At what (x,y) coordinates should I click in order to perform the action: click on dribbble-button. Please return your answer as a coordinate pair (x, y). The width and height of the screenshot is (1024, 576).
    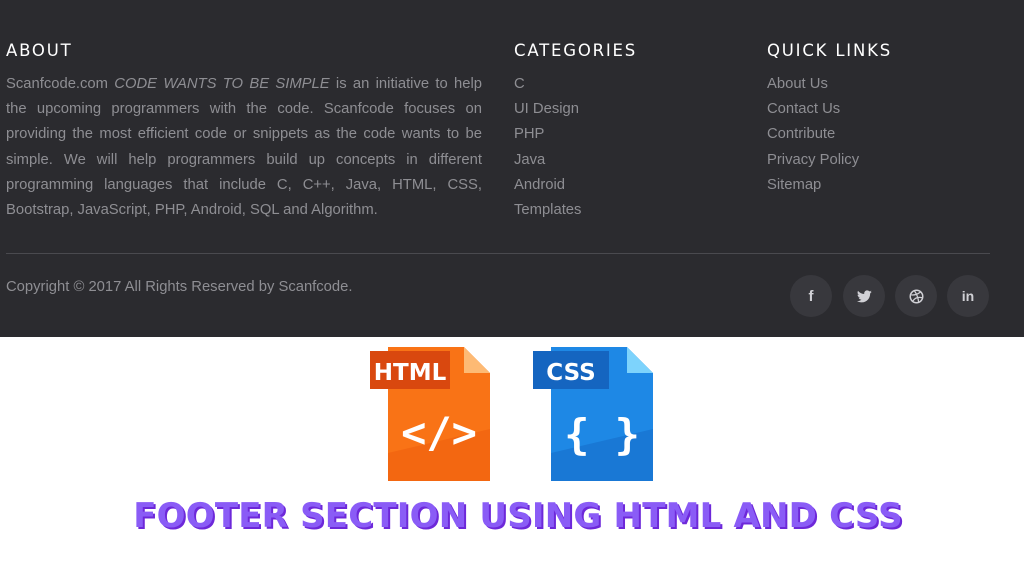
    Looking at the image, I should click on (916, 296).